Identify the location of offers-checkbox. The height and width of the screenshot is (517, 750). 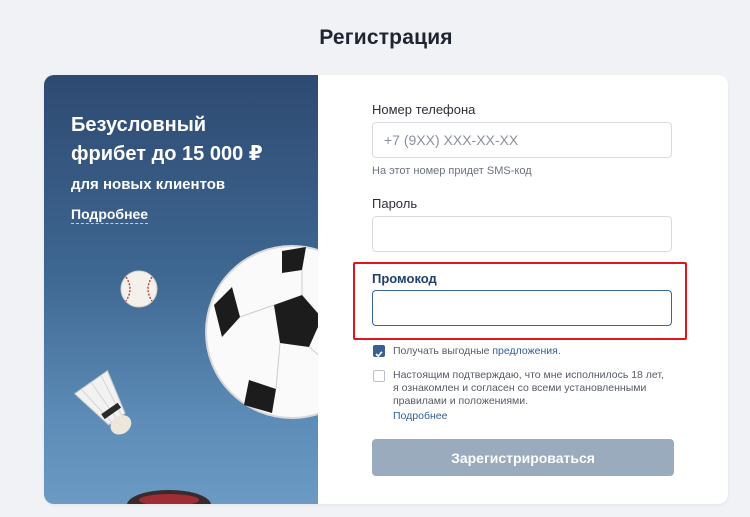
(379, 351).